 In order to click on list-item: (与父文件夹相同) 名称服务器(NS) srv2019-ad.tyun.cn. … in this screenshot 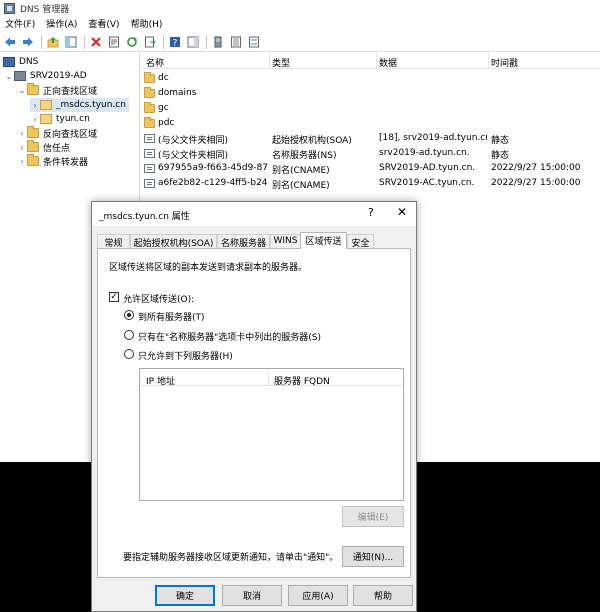, I will do `click(370, 154)`.